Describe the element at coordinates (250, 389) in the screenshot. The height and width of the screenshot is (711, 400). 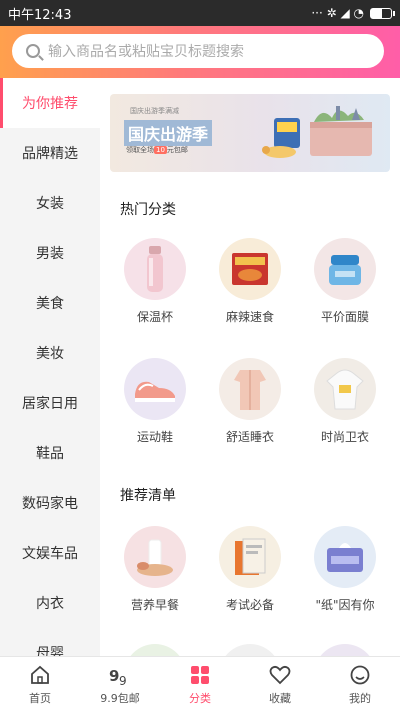
I see `pajamas-icon` at that location.